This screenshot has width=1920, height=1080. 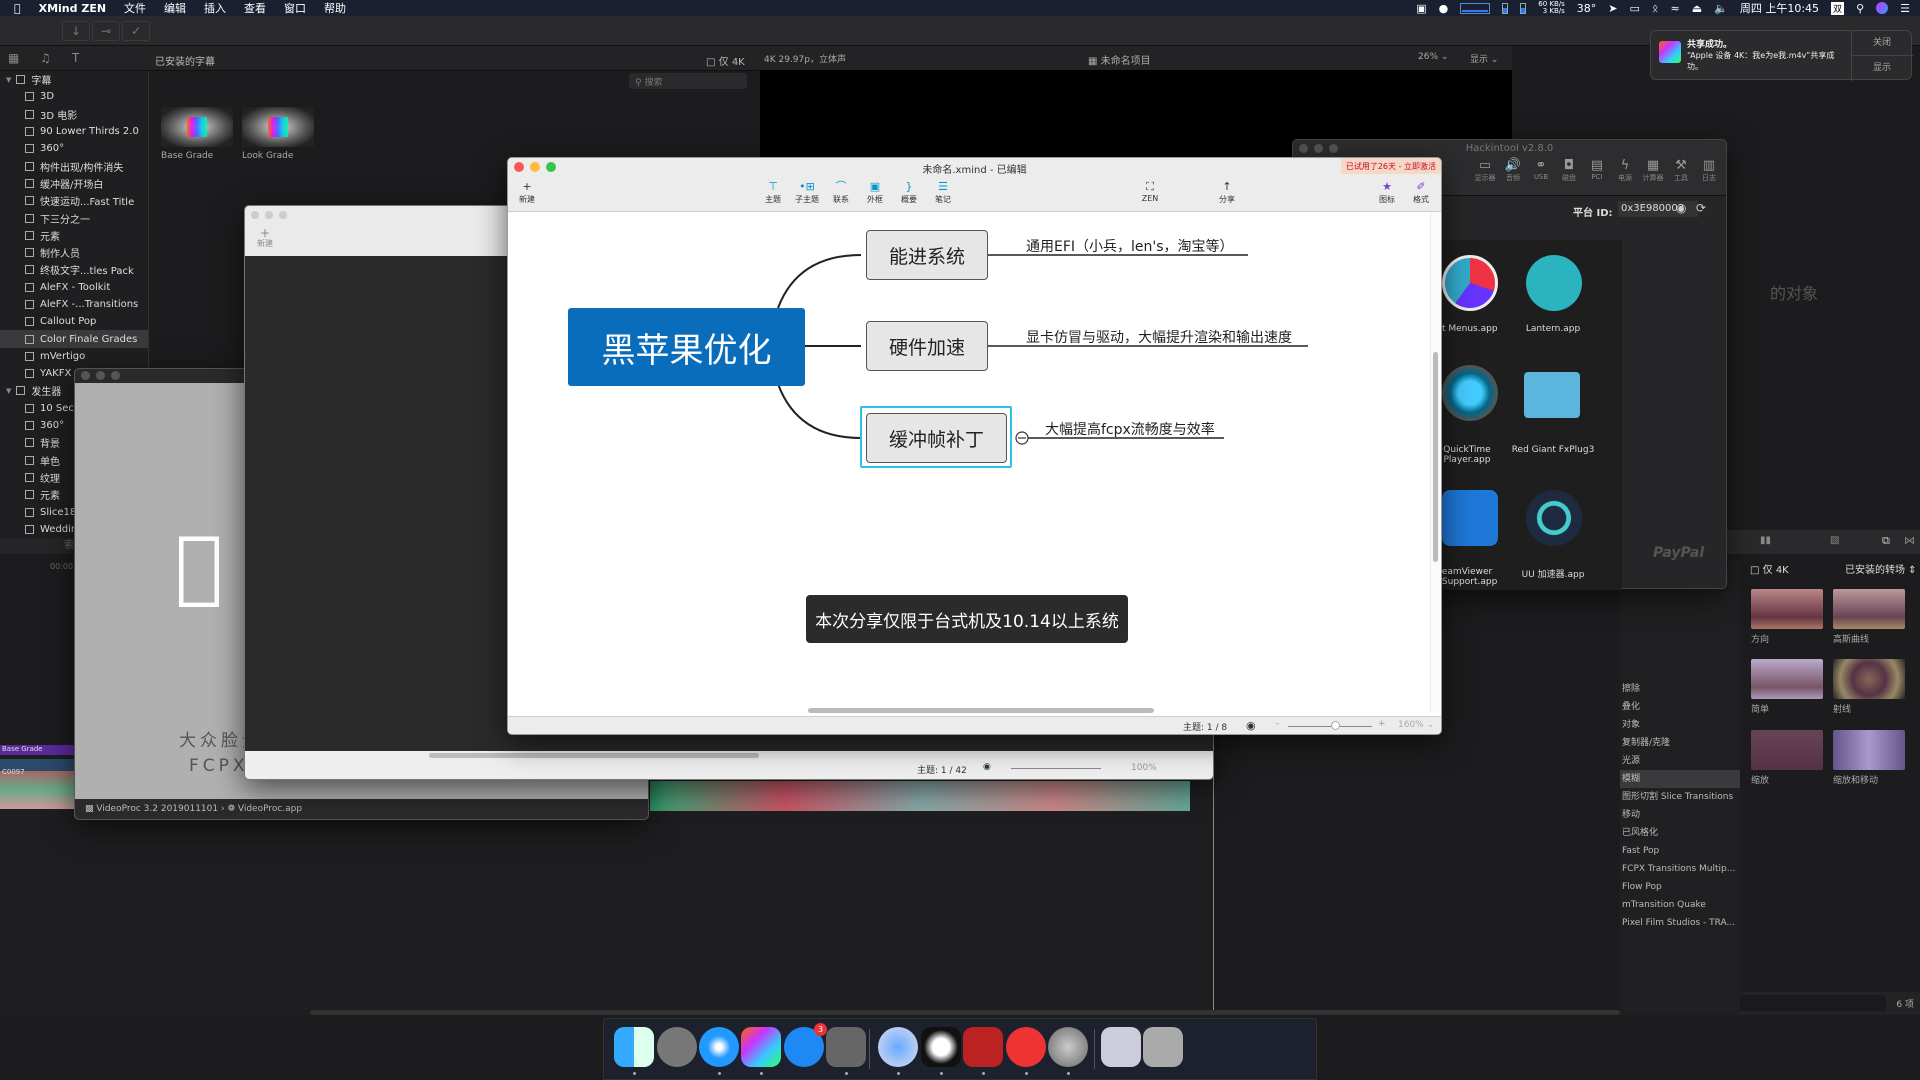 What do you see at coordinates (157, 809) in the screenshot?
I see `path-item: VideoProc 3.2 2019011101` at bounding box center [157, 809].